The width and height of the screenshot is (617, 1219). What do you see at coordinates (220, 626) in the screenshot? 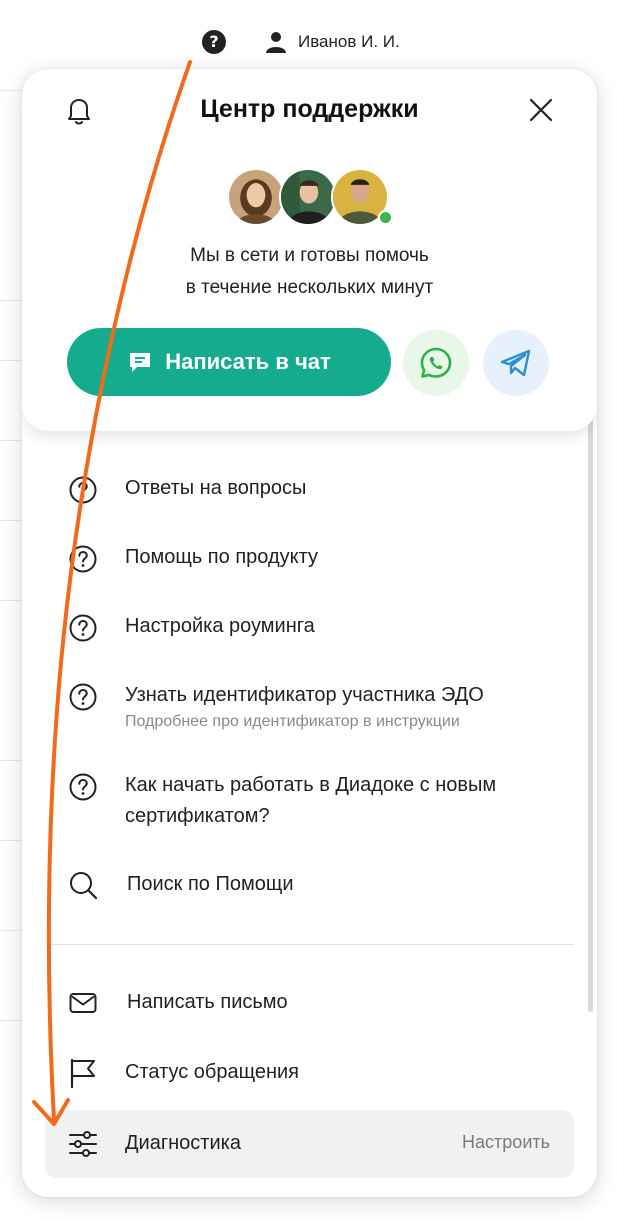
I see `menu-item-label: Настройка роуминга` at bounding box center [220, 626].